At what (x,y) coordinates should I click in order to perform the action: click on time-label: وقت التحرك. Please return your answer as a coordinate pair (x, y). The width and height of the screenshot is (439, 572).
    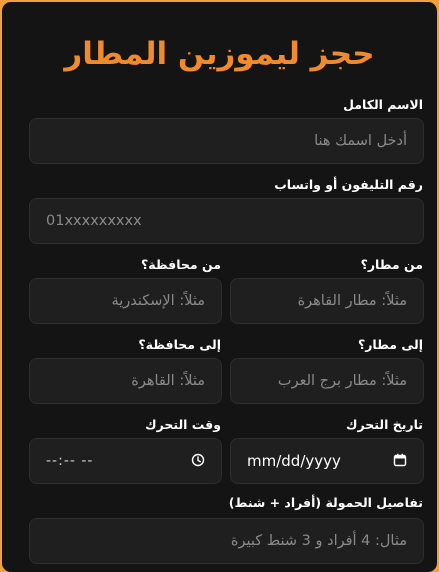
    Looking at the image, I should click on (183, 424).